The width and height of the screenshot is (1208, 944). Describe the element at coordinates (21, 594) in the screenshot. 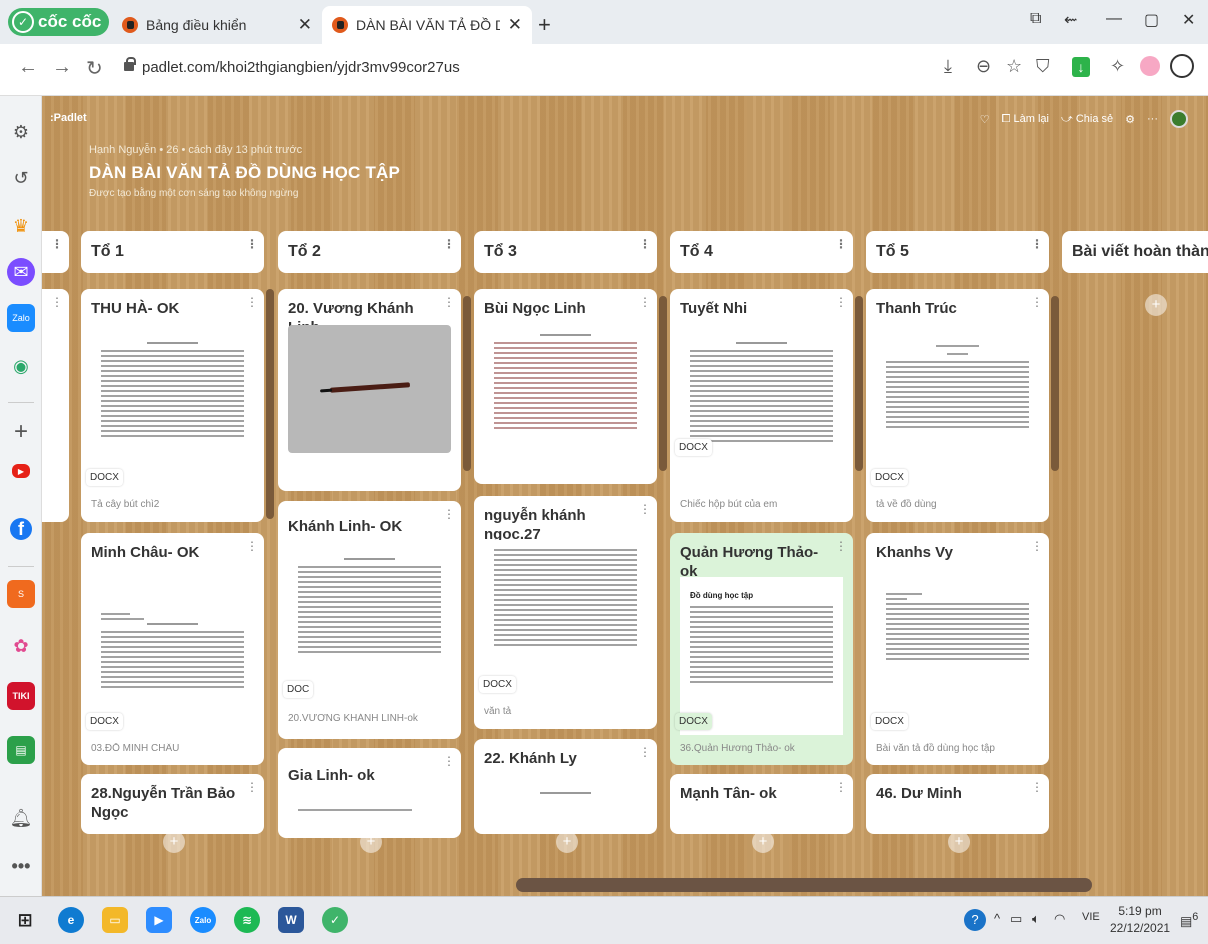

I see `shopee-icon: S` at that location.